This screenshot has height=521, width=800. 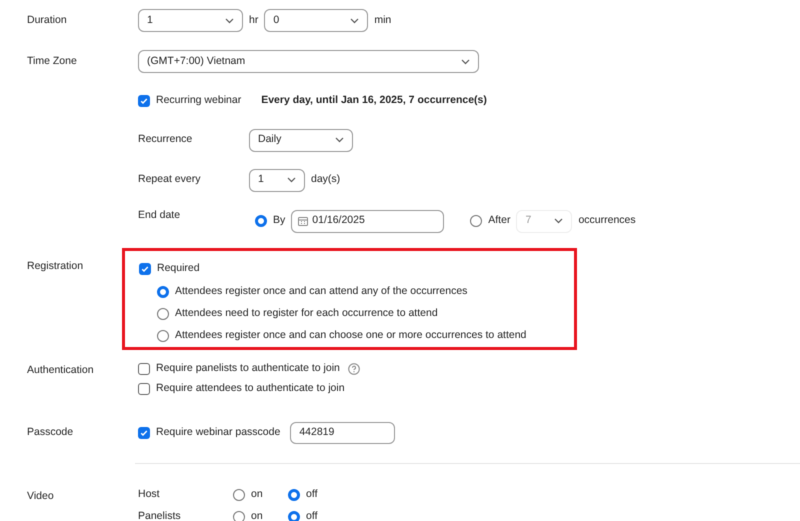 What do you see at coordinates (253, 20) in the screenshot?
I see `unit-label: hr` at bounding box center [253, 20].